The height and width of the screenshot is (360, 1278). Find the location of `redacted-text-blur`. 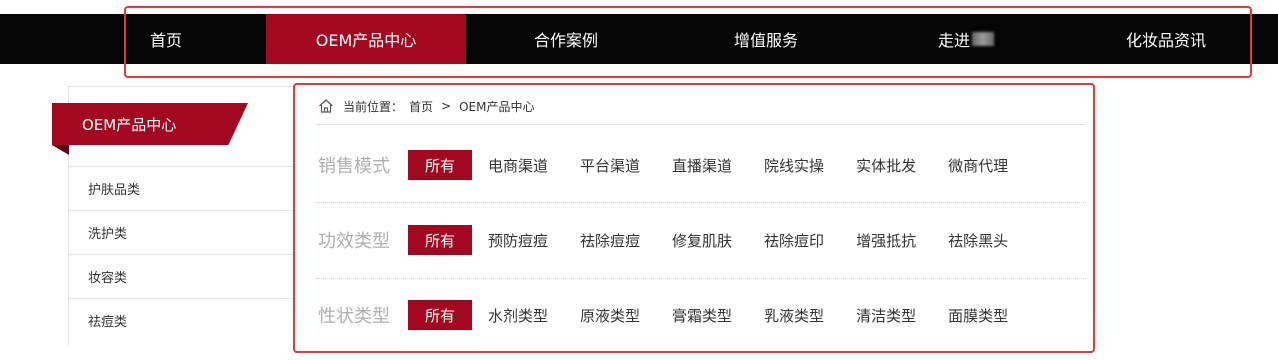

redacted-text-blur is located at coordinates (983, 39).